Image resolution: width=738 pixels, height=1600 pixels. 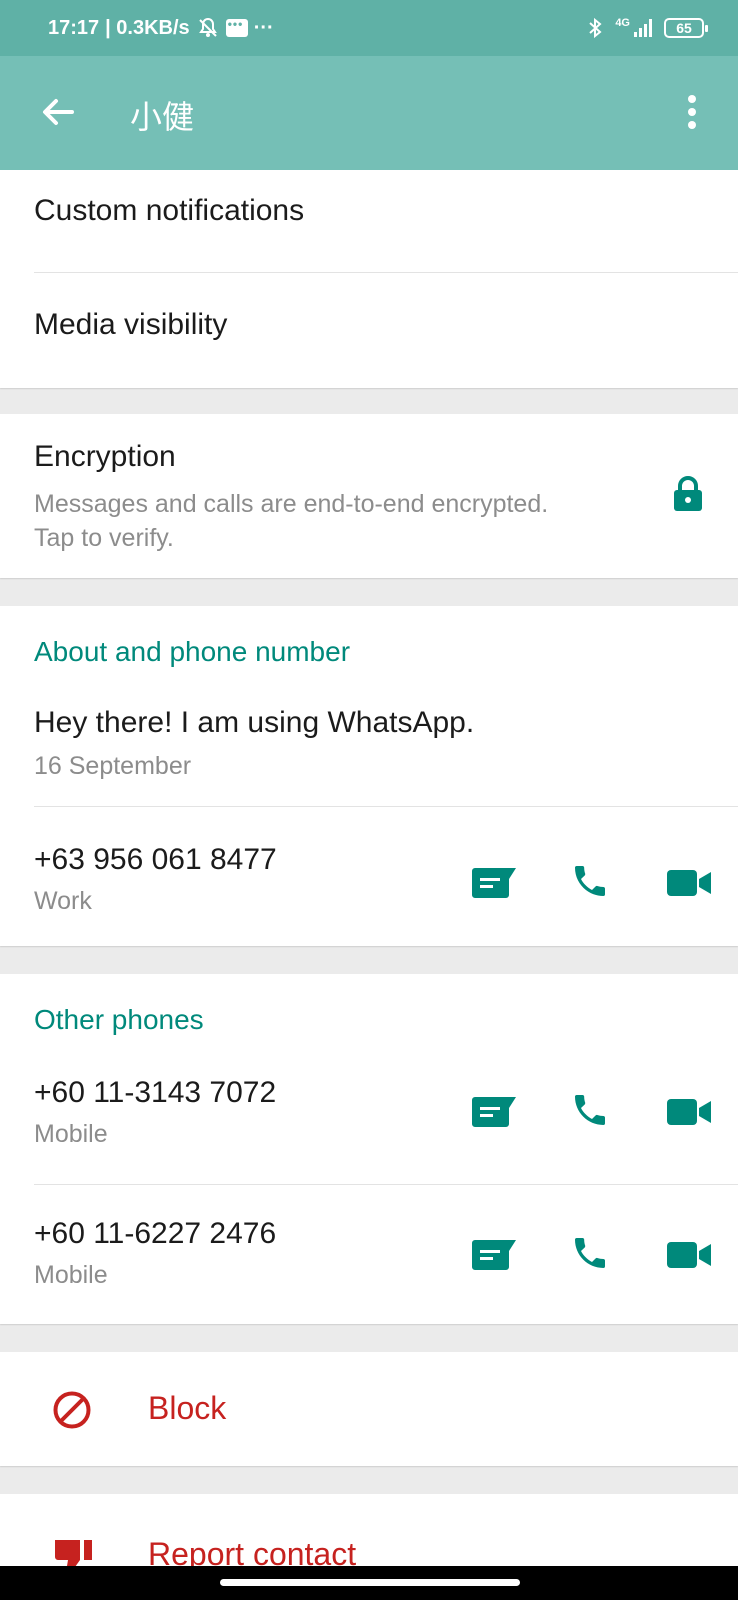 I want to click on block-icon, so click(x=72, y=1410).